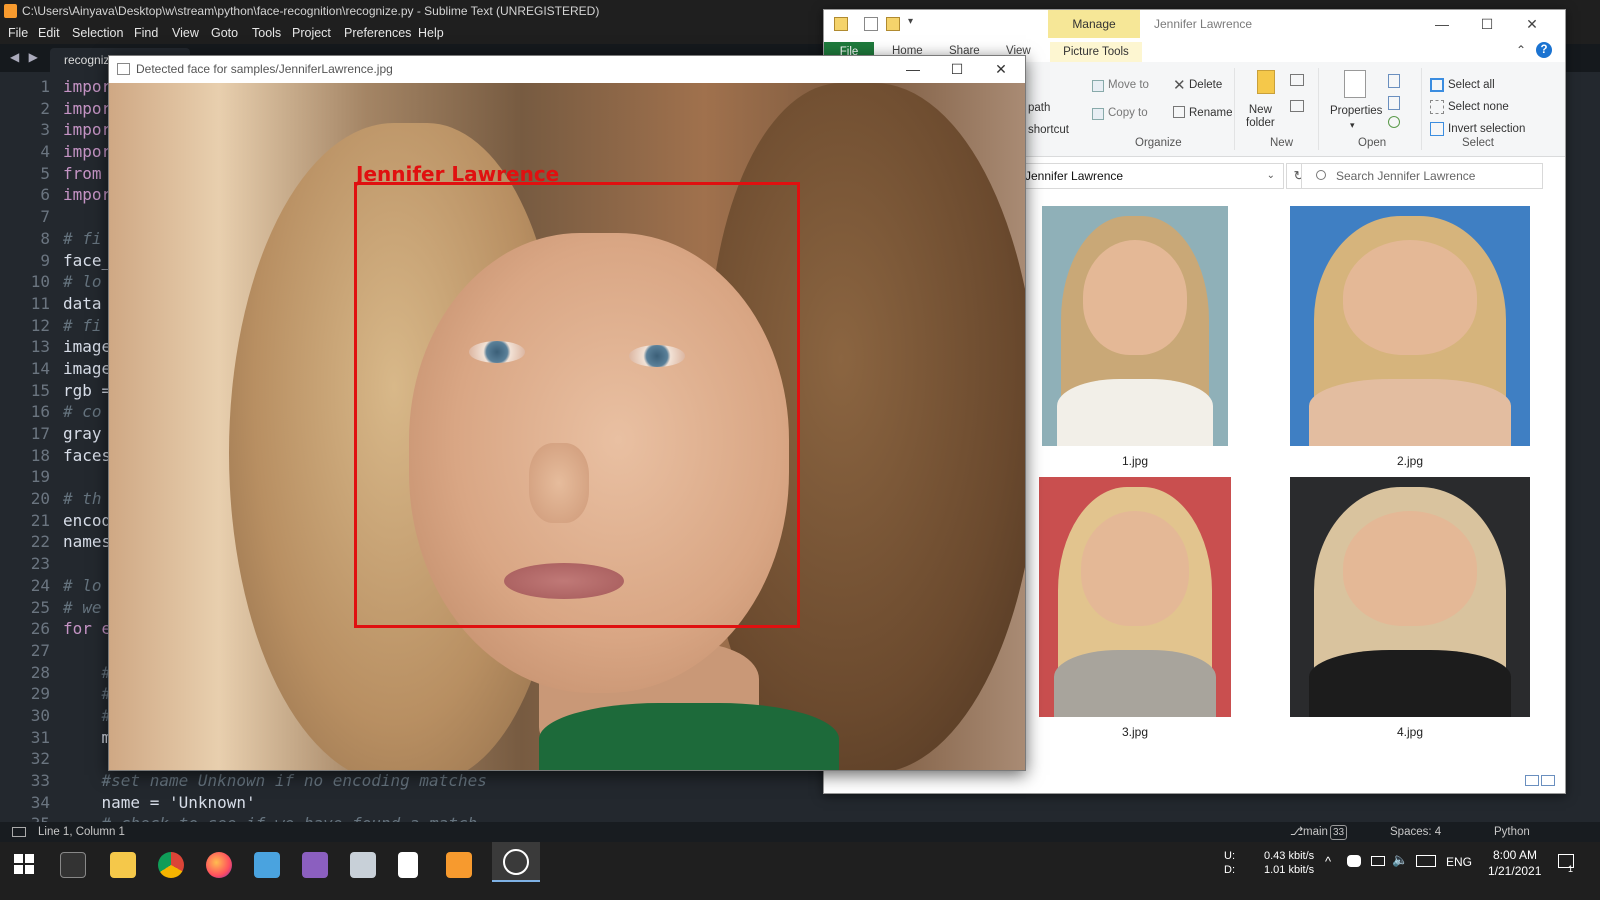 The width and height of the screenshot is (1600, 900). What do you see at coordinates (224, 33) in the screenshot?
I see `menu-goto: Goto` at bounding box center [224, 33].